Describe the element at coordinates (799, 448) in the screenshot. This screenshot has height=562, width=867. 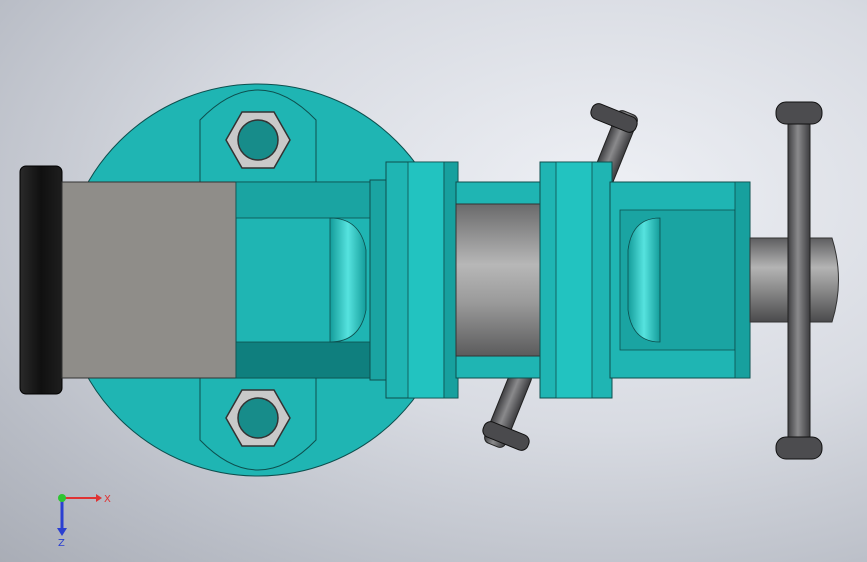
I see `t-handle-knob-bottom-icon` at that location.